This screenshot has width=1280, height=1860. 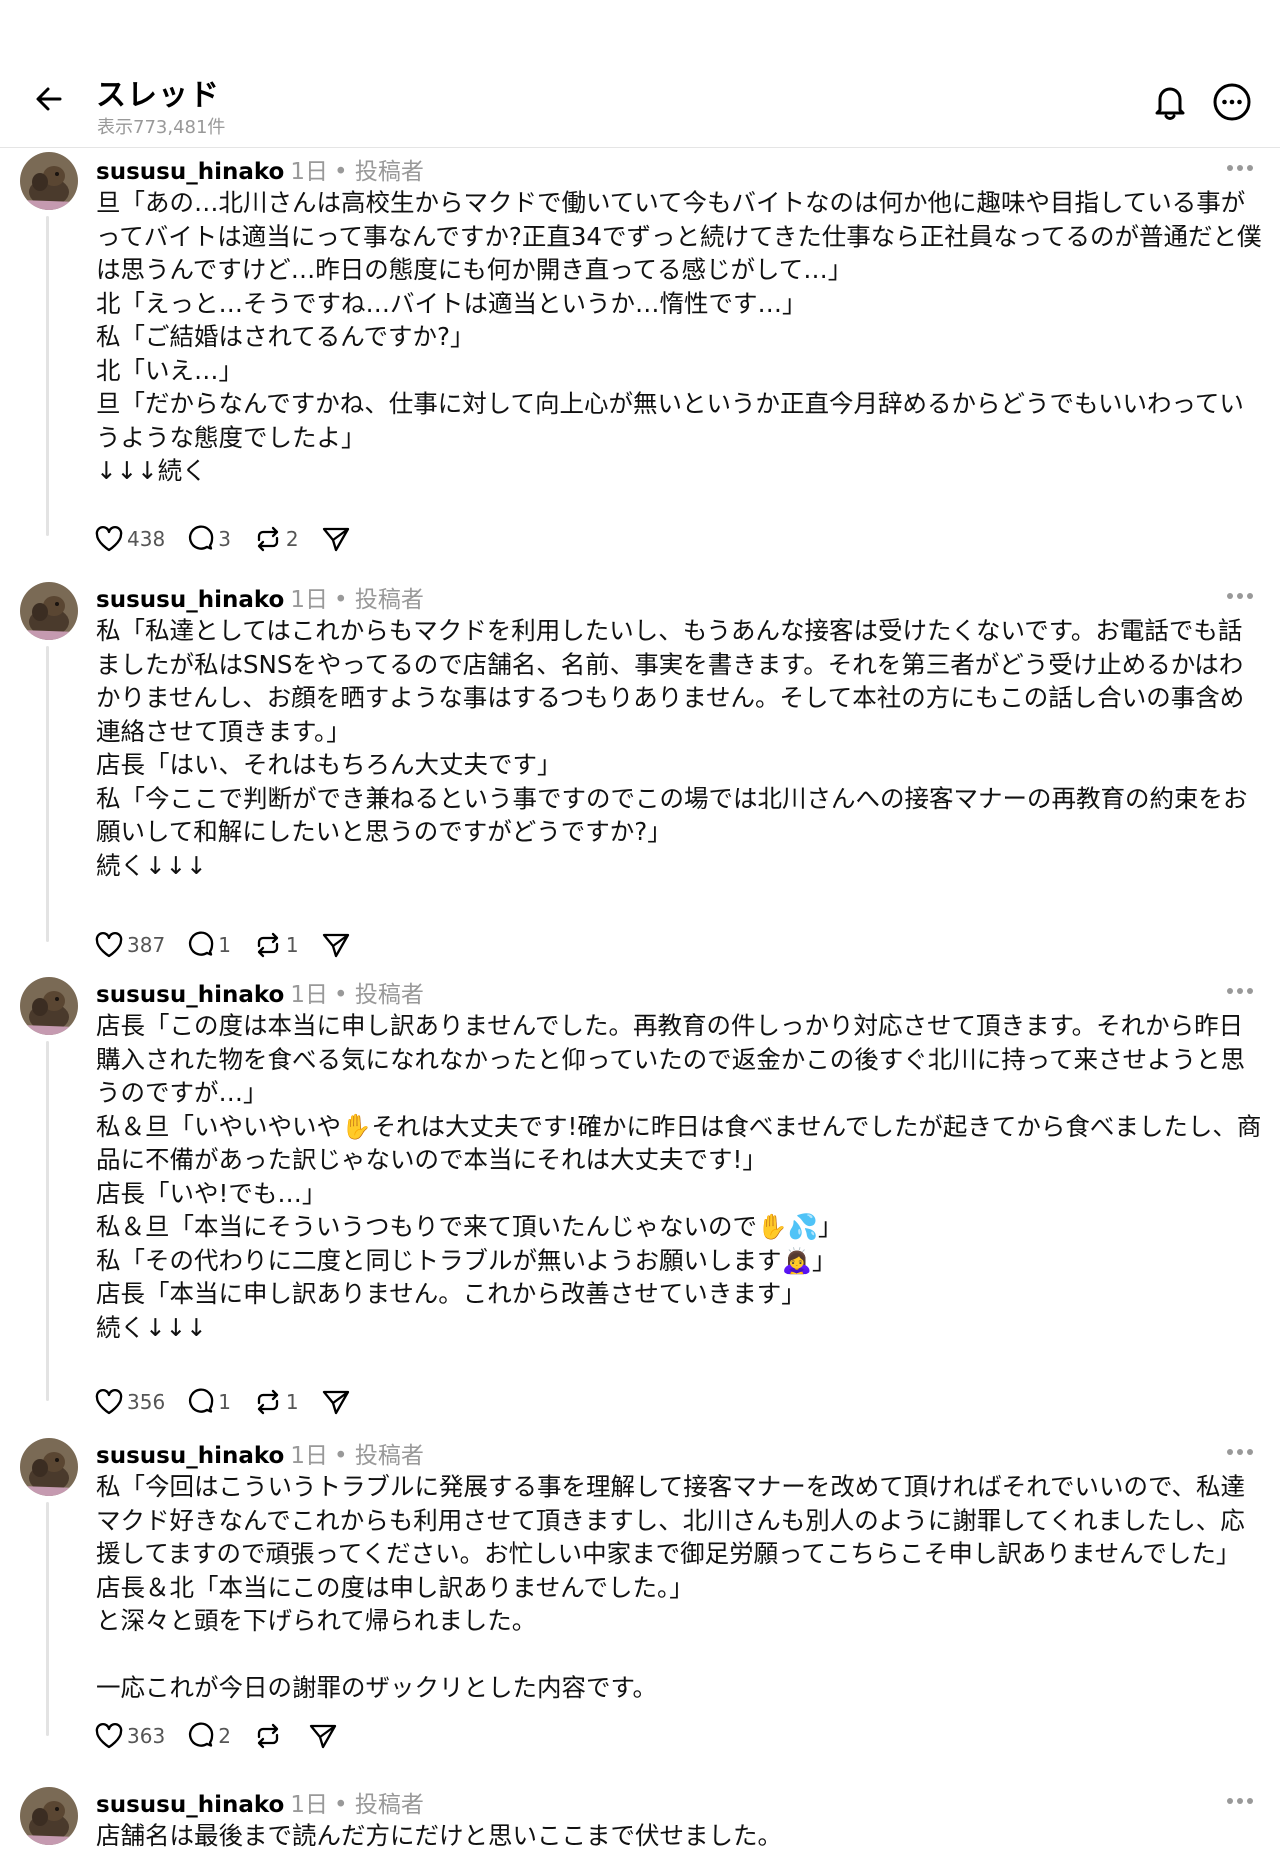 I want to click on arrow-left-icon, so click(x=49, y=99).